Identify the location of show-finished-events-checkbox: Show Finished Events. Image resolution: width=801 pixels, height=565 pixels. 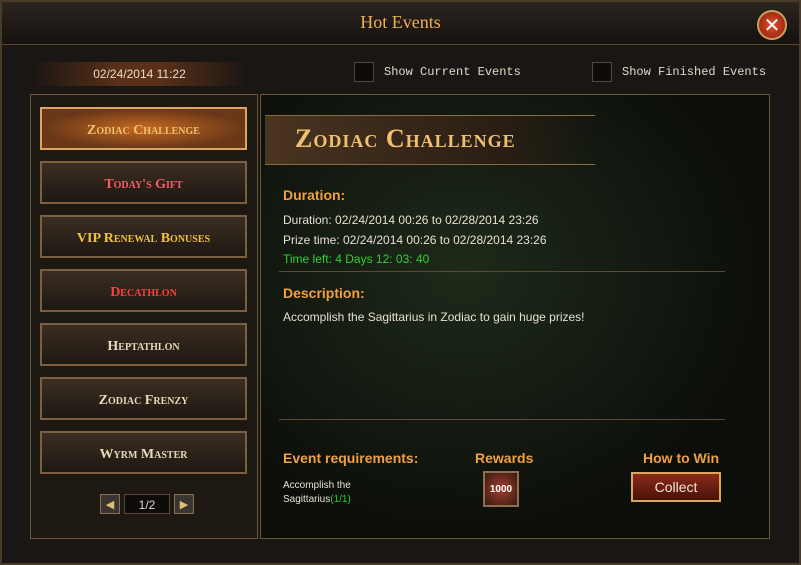
(679, 73).